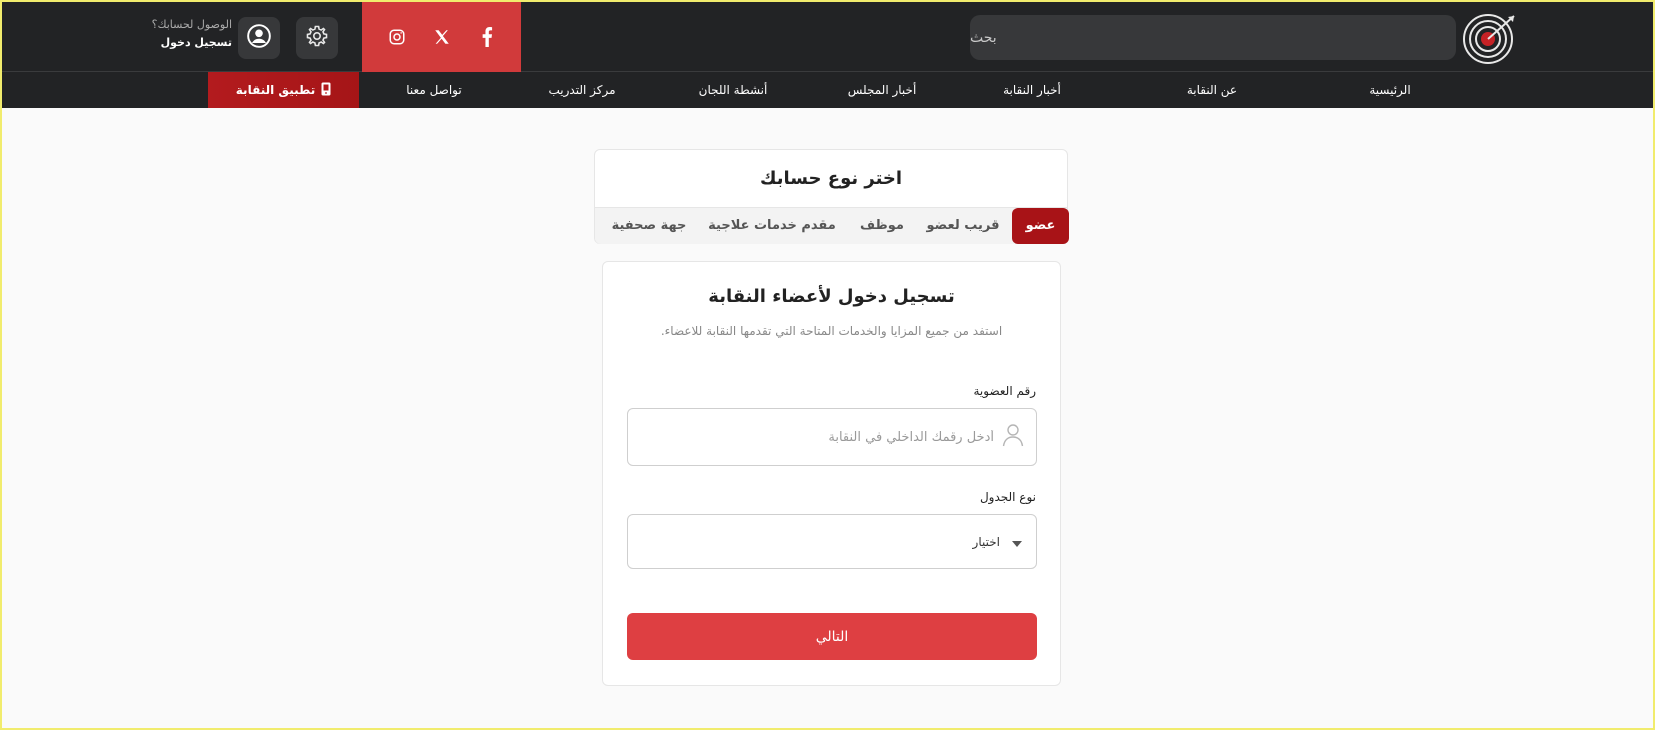 The height and width of the screenshot is (730, 1655). What do you see at coordinates (827, 37) in the screenshot?
I see `top-header: بحث الوصول لحسابك؟ تسجيل دخول` at bounding box center [827, 37].